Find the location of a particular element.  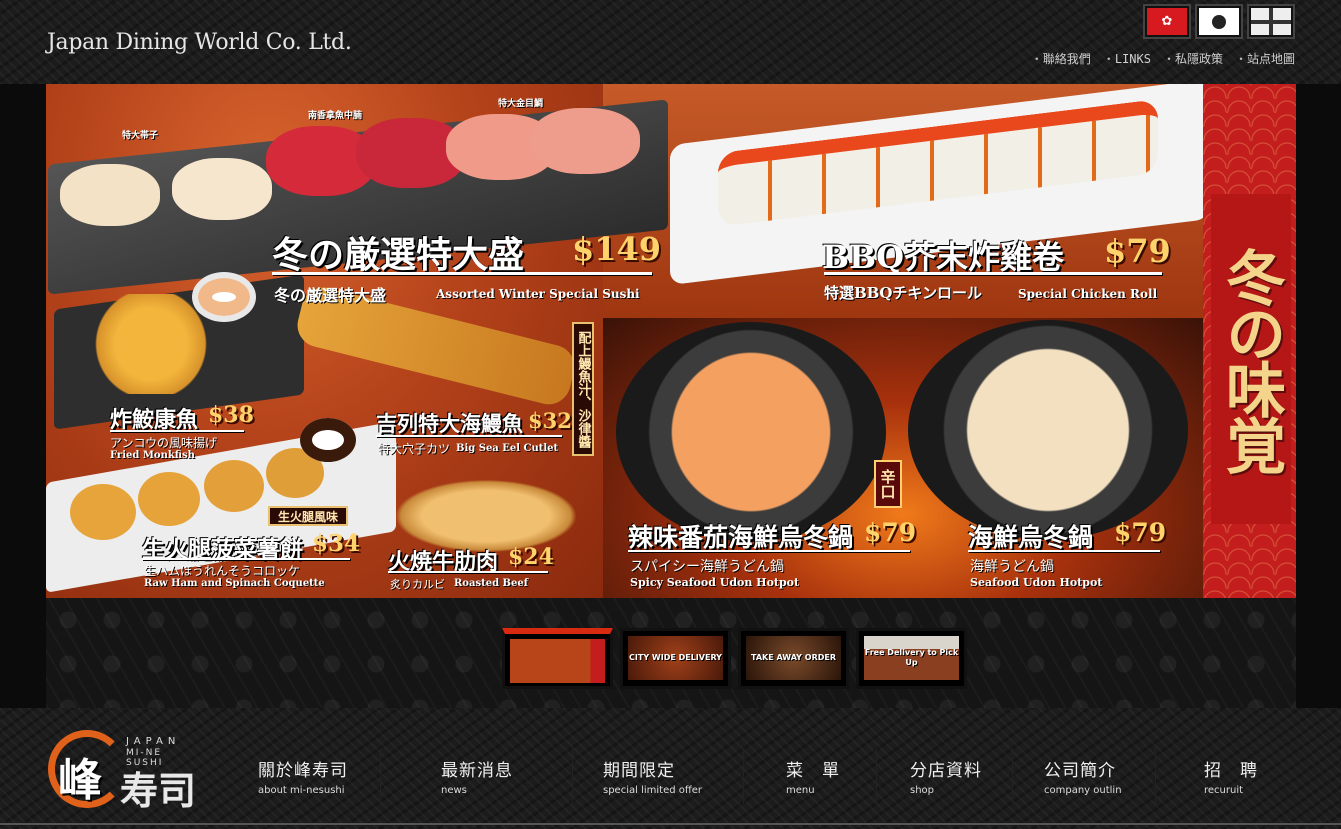

seafood-udon-price: $79 is located at coordinates (1140, 532).